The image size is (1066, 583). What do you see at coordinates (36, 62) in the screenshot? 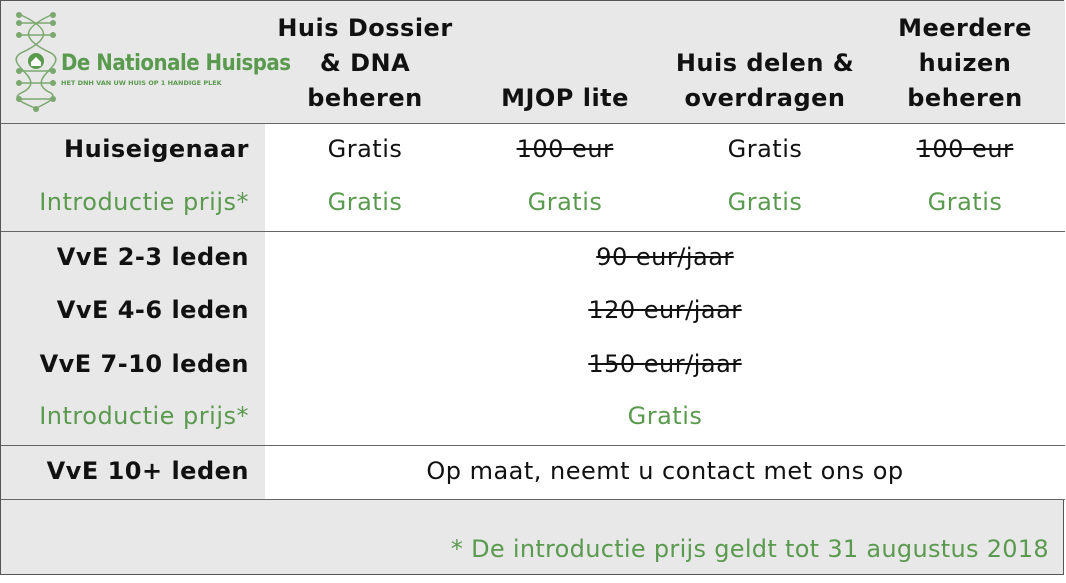
I see `dna-helix-house-icon` at bounding box center [36, 62].